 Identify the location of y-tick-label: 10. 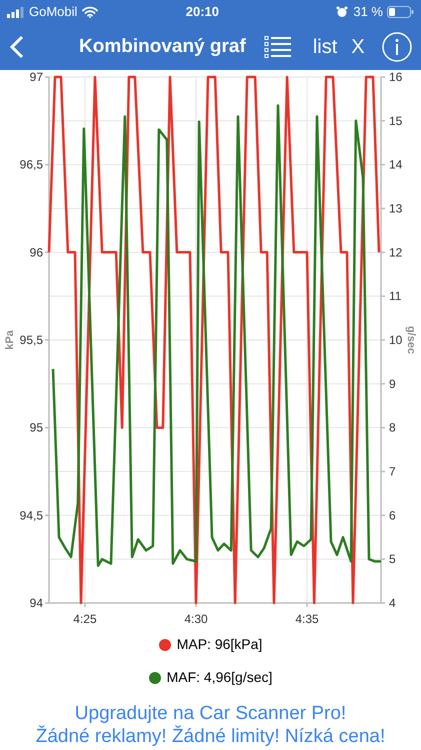
(395, 340).